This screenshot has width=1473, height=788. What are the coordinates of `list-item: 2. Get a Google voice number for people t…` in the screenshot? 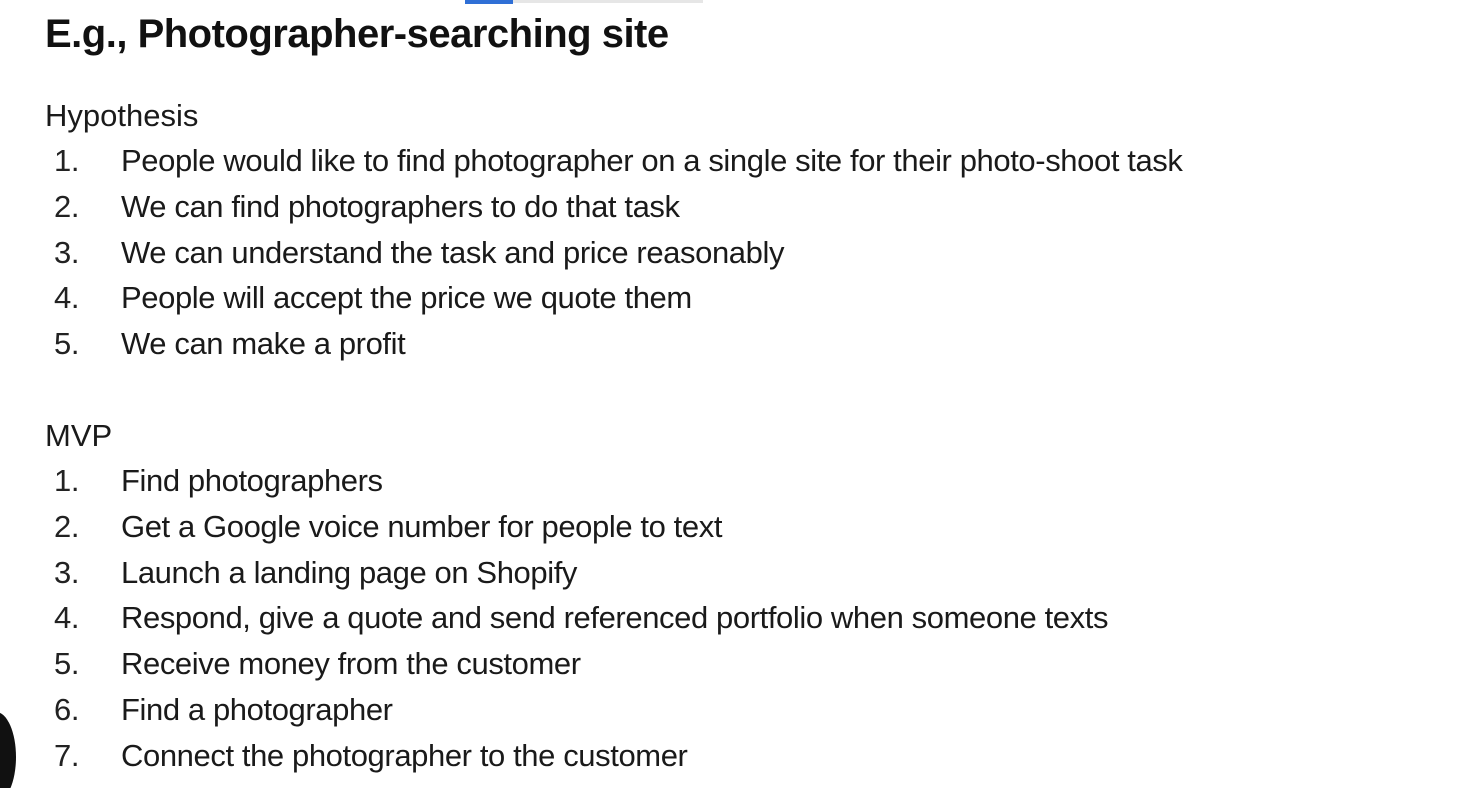 It's located at (383, 527).